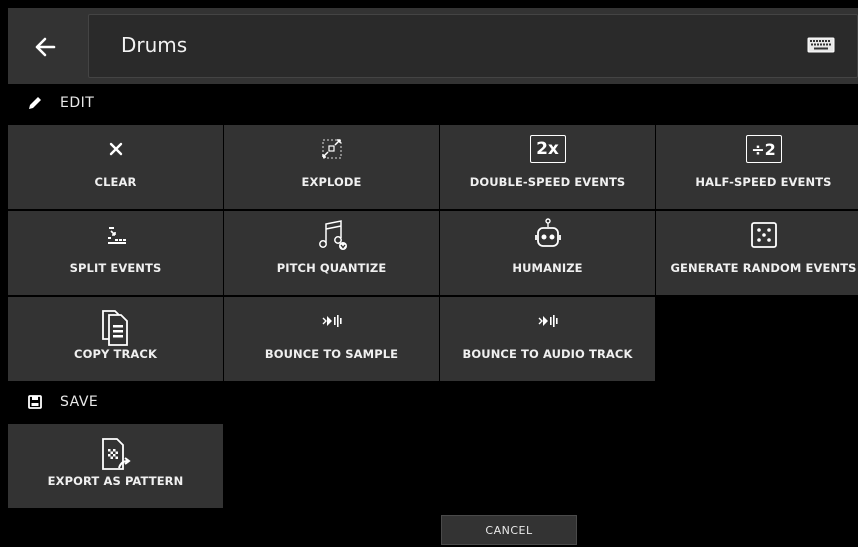  I want to click on edit-section-label: EDIT, so click(77, 103).